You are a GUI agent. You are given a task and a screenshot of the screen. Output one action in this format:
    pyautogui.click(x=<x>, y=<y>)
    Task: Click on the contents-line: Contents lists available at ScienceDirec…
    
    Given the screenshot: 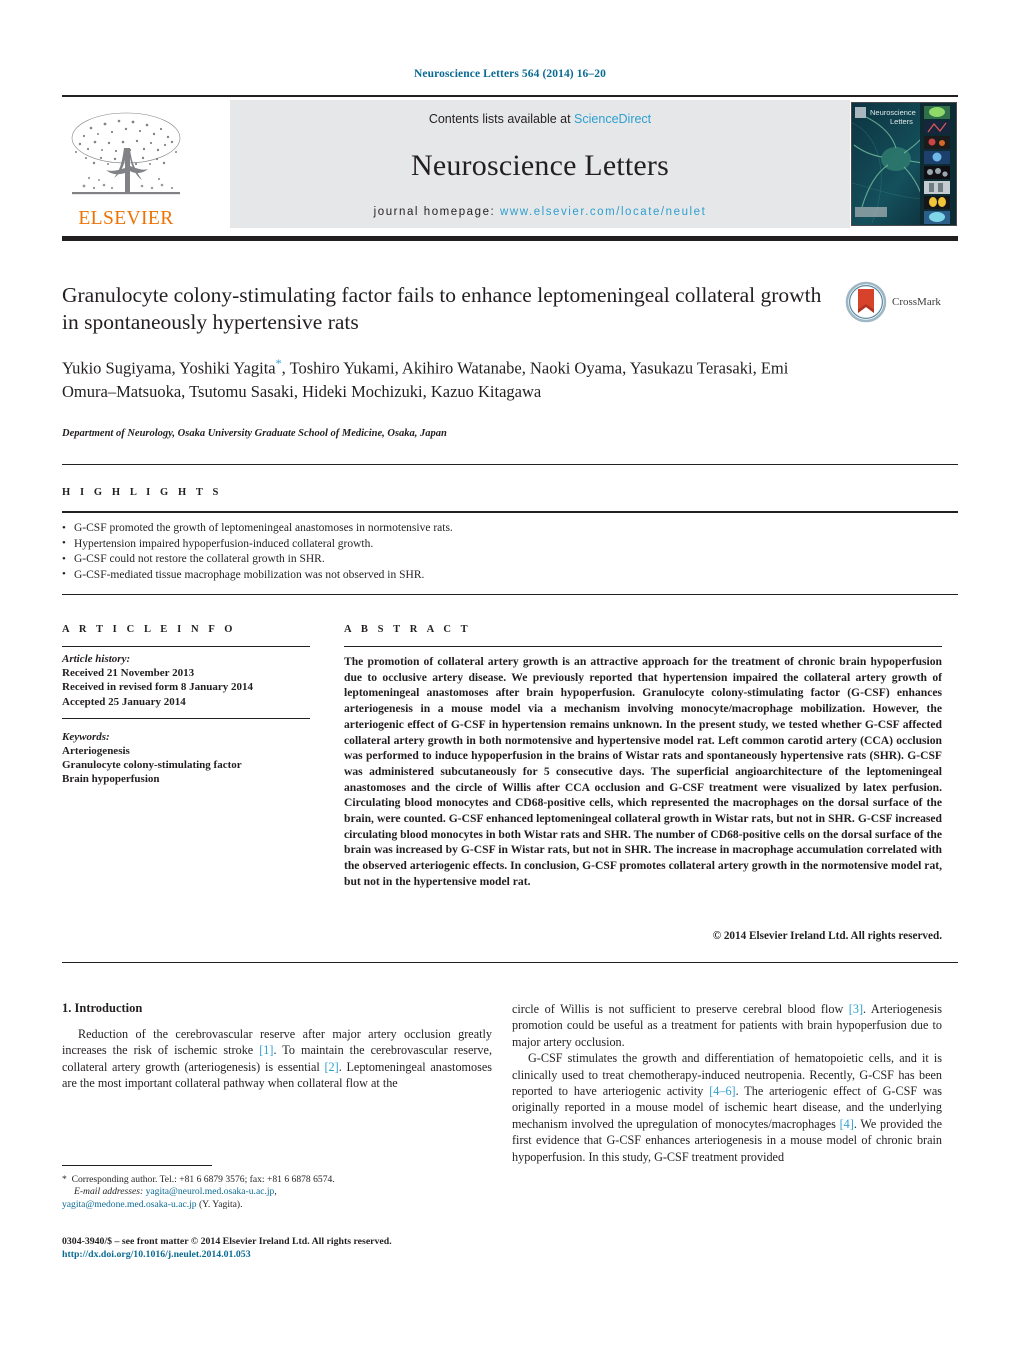 What is the action you would take?
    pyautogui.click(x=540, y=119)
    